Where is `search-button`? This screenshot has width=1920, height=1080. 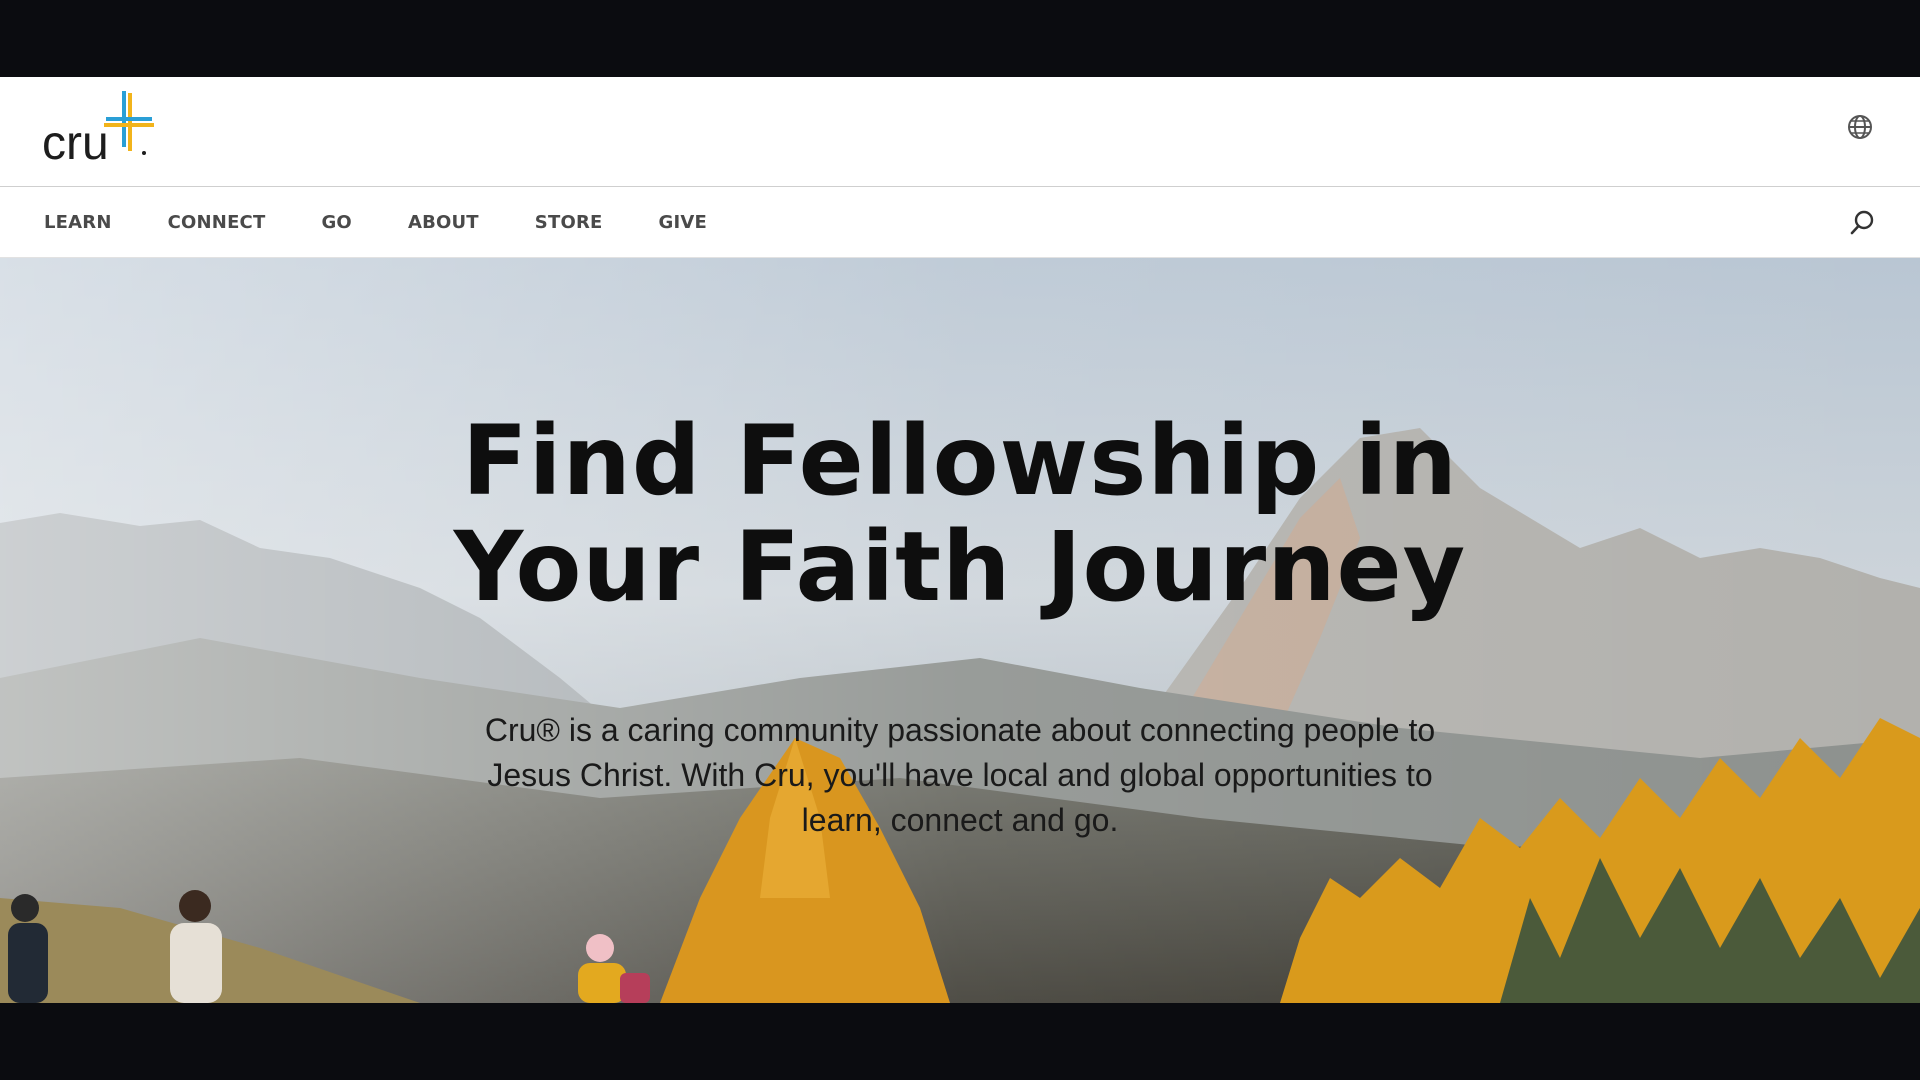
search-button is located at coordinates (1862, 223).